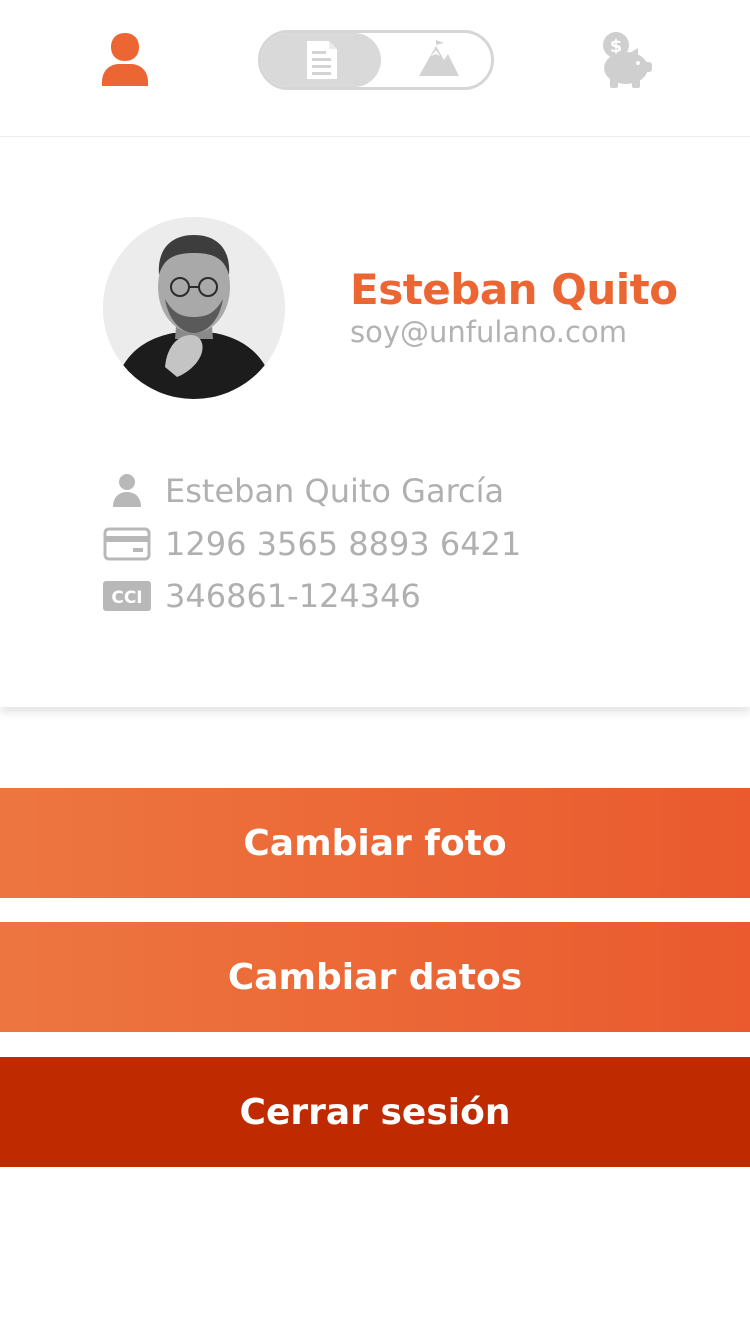 The width and height of the screenshot is (750, 1334). I want to click on view-toggle-goals, so click(436, 60).